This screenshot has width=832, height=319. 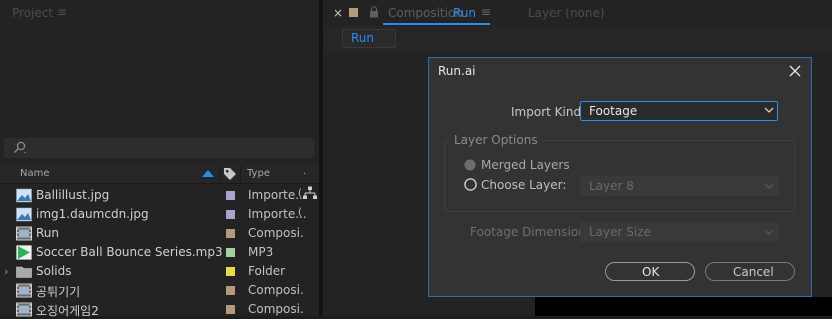 What do you see at coordinates (67, 311) in the screenshot?
I see `item-name: 오징어게임2` at bounding box center [67, 311].